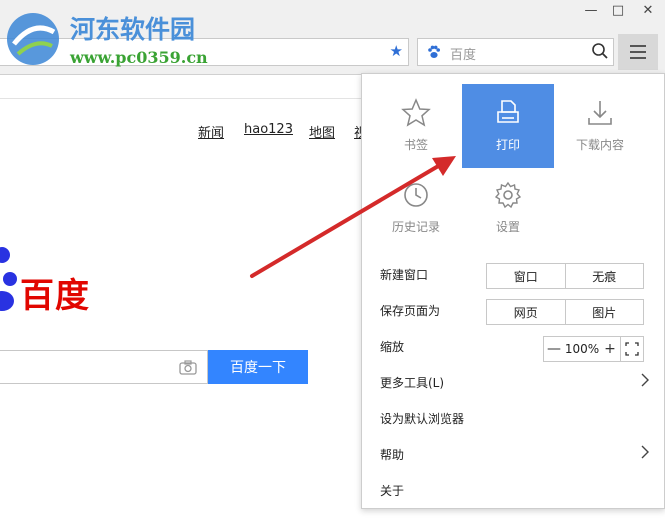 Image resolution: width=665 pixels, height=520 pixels. Describe the element at coordinates (610, 349) in the screenshot. I see `zoom-in-button: +` at that location.